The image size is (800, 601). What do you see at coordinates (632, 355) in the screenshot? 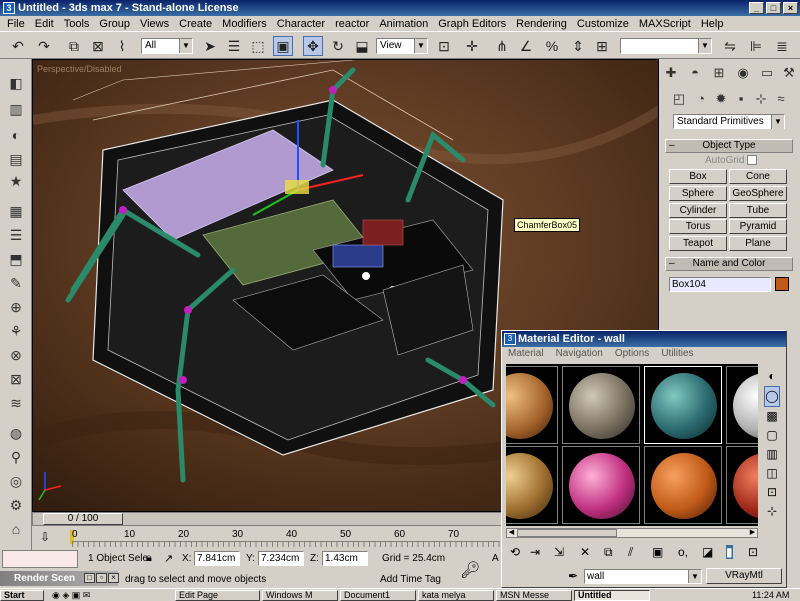
I see `mat-menu-options: Options` at bounding box center [632, 355].